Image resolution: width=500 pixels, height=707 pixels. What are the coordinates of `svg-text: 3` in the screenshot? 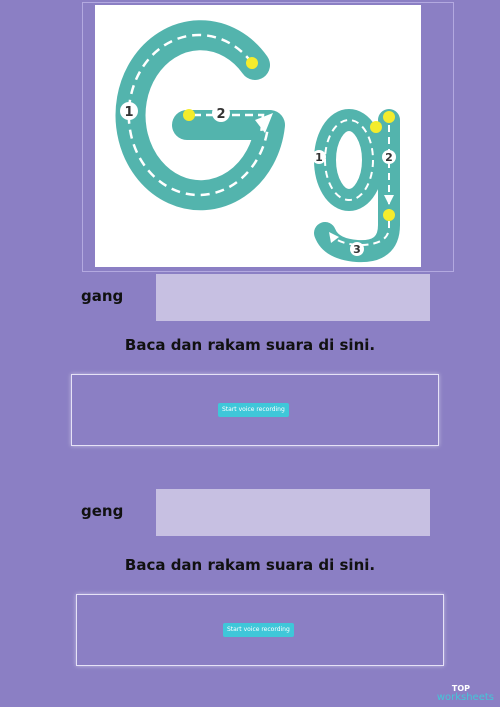 It's located at (357, 249).